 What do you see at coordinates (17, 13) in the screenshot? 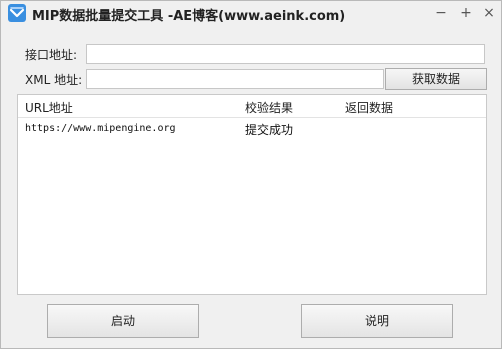
I see `app-logo-icon` at bounding box center [17, 13].